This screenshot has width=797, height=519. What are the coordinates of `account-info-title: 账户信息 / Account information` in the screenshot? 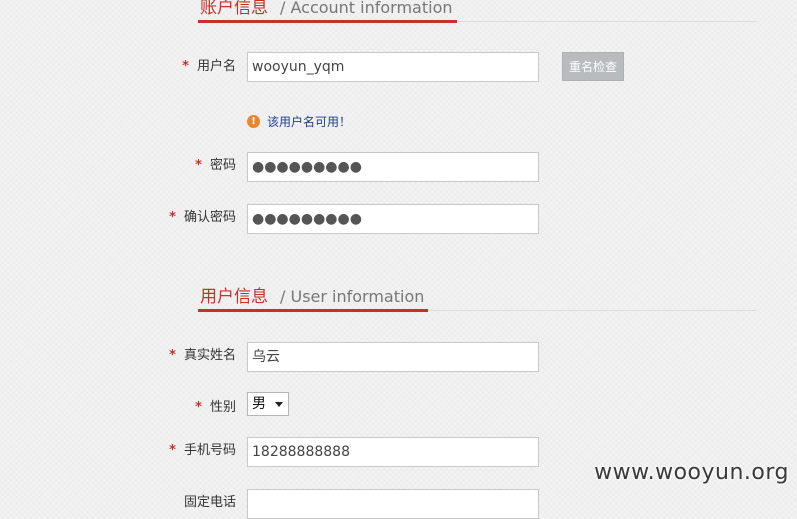 It's located at (327, 11).